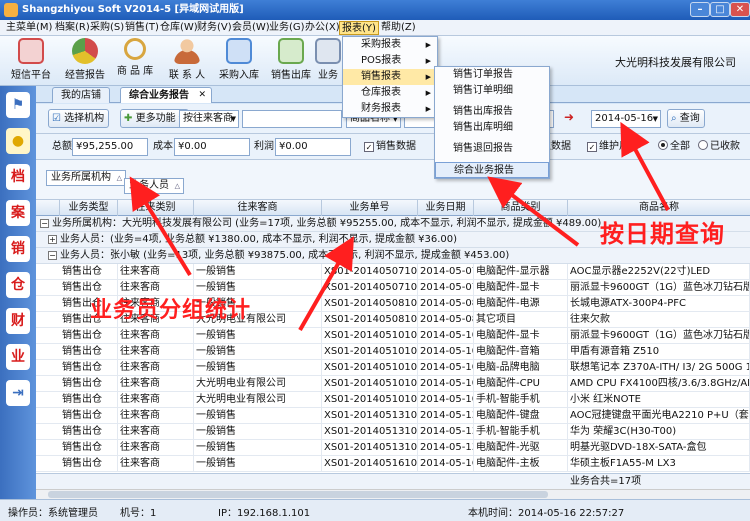  What do you see at coordinates (171, 310) in the screenshot?
I see `annotation-group-stats: 业务员分组统计` at bounding box center [171, 310].